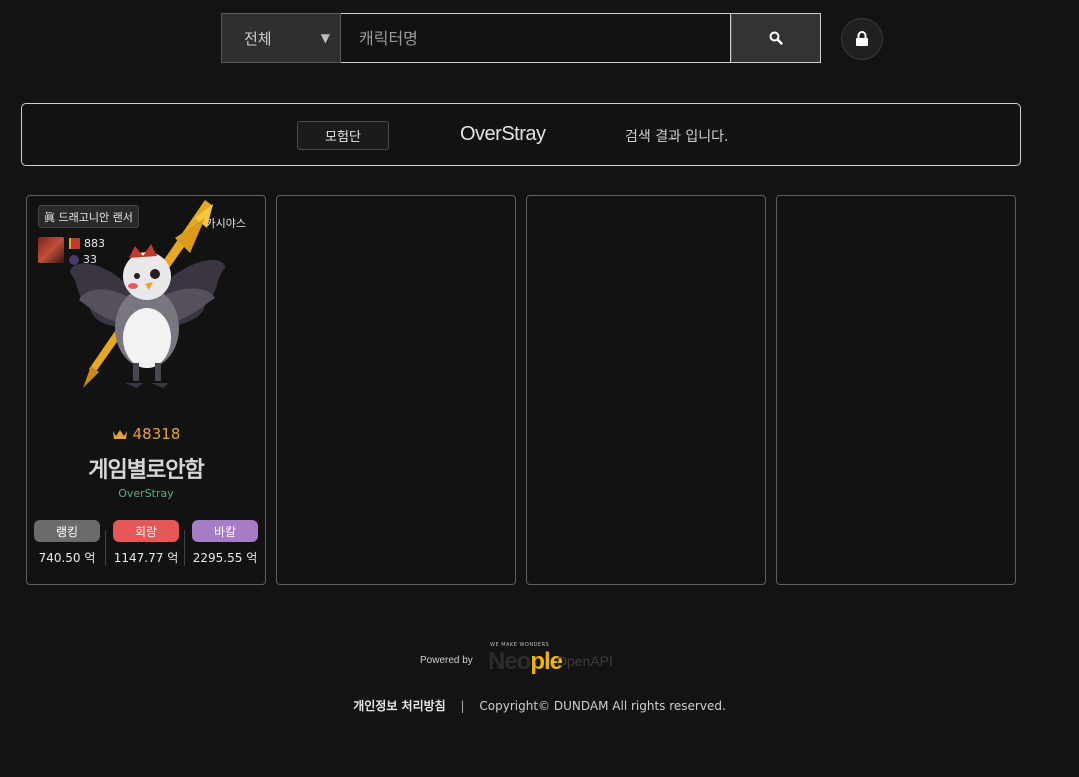 The height and width of the screenshot is (777, 1079). Describe the element at coordinates (225, 543) in the screenshot. I see `score-bakal: 바칼 2295.55 억` at that location.